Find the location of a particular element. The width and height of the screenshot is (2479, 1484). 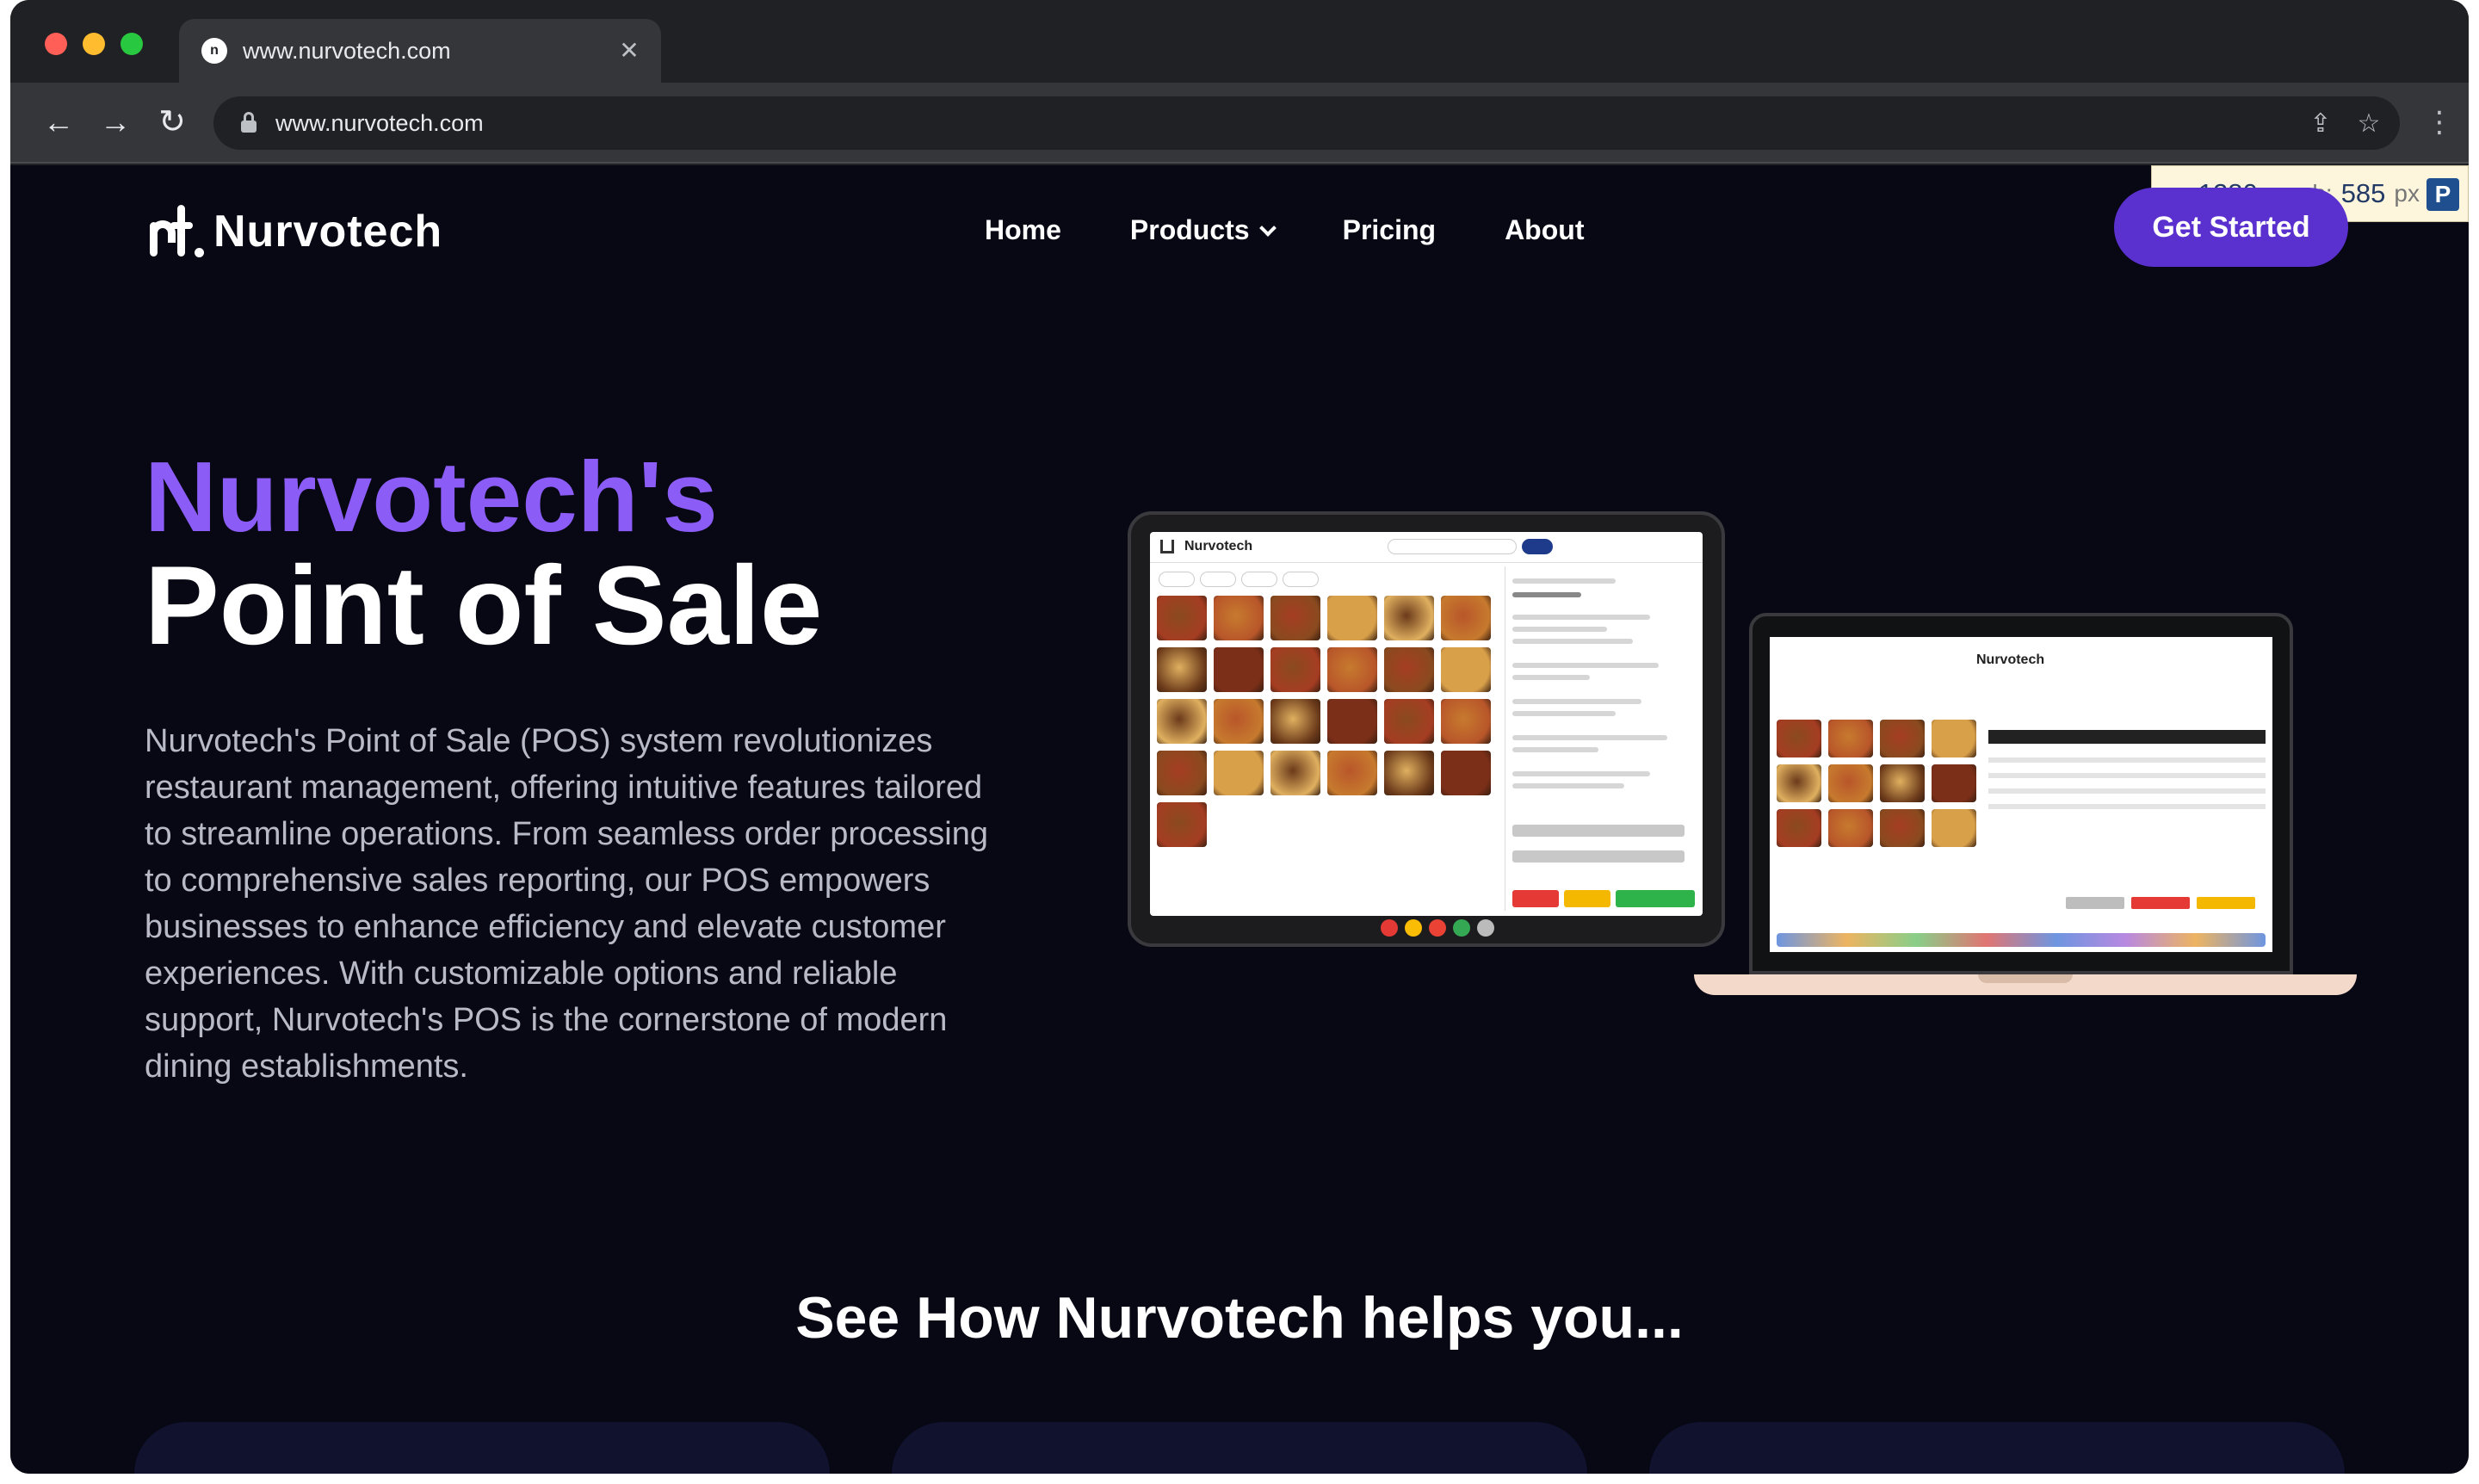

laptop-food-grid is located at coordinates (1878, 783).